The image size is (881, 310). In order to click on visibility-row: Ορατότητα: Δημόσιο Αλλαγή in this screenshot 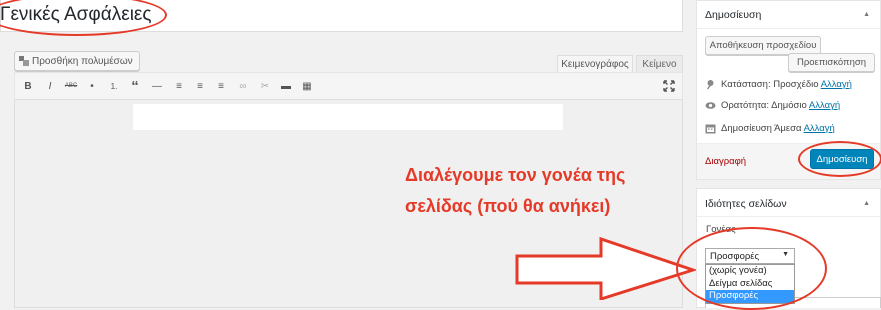, I will do `click(772, 105)`.